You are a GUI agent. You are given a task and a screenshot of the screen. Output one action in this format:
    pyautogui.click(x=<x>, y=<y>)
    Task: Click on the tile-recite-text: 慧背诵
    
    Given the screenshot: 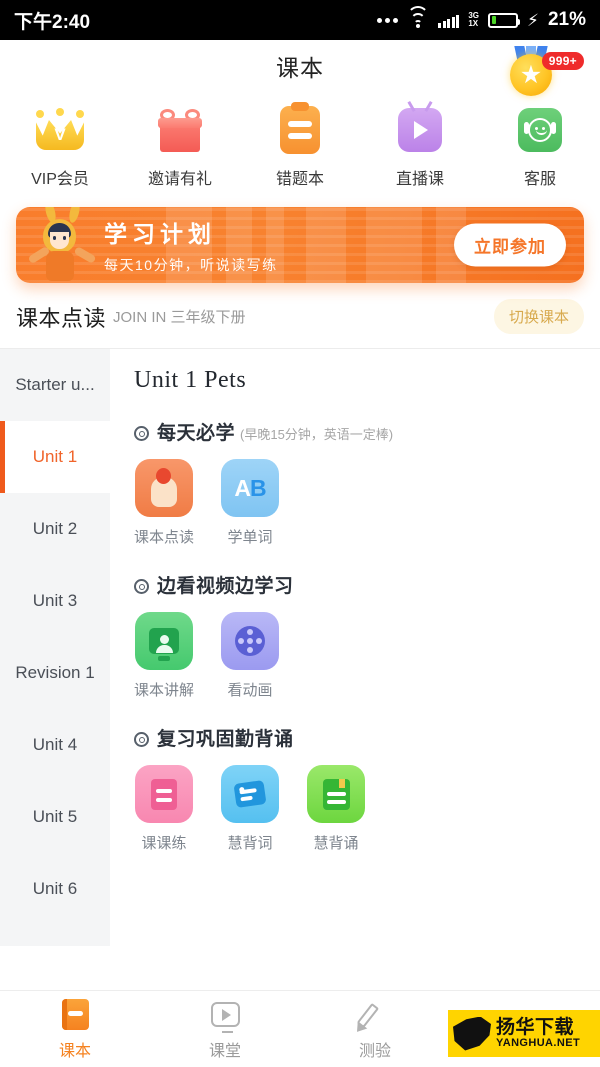 What is the action you would take?
    pyautogui.click(x=336, y=809)
    